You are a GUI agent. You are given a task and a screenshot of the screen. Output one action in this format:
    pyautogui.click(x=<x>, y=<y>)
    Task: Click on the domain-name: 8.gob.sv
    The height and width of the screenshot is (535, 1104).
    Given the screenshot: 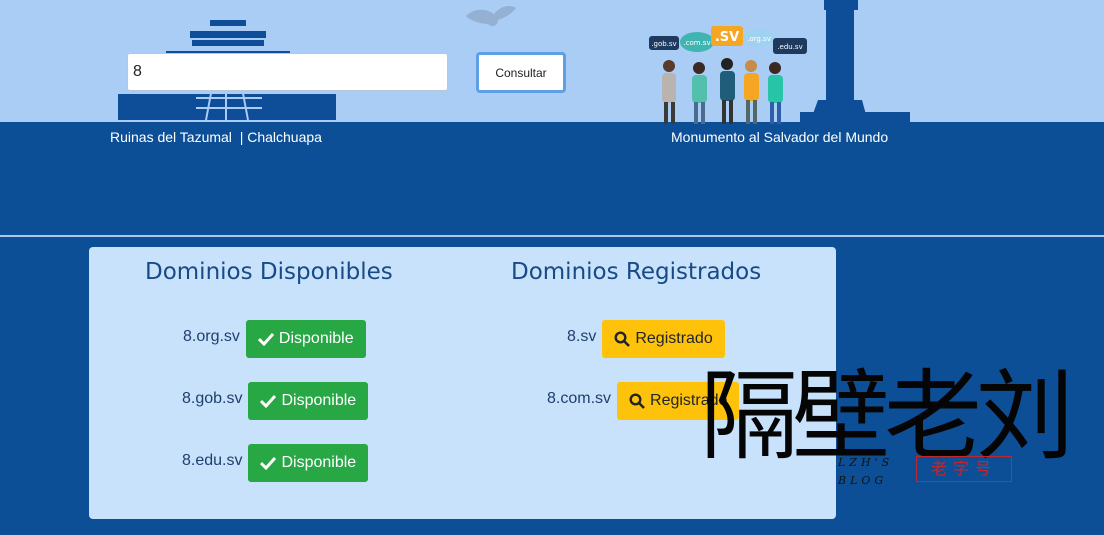 What is the action you would take?
    pyautogui.click(x=212, y=398)
    